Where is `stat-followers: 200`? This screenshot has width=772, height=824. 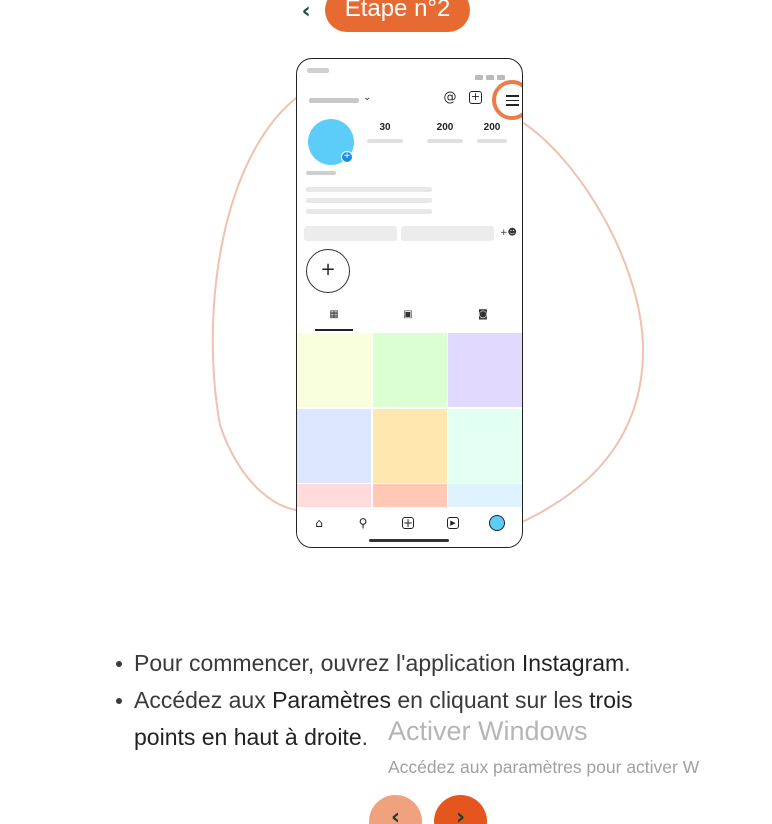 stat-followers: 200 is located at coordinates (445, 132).